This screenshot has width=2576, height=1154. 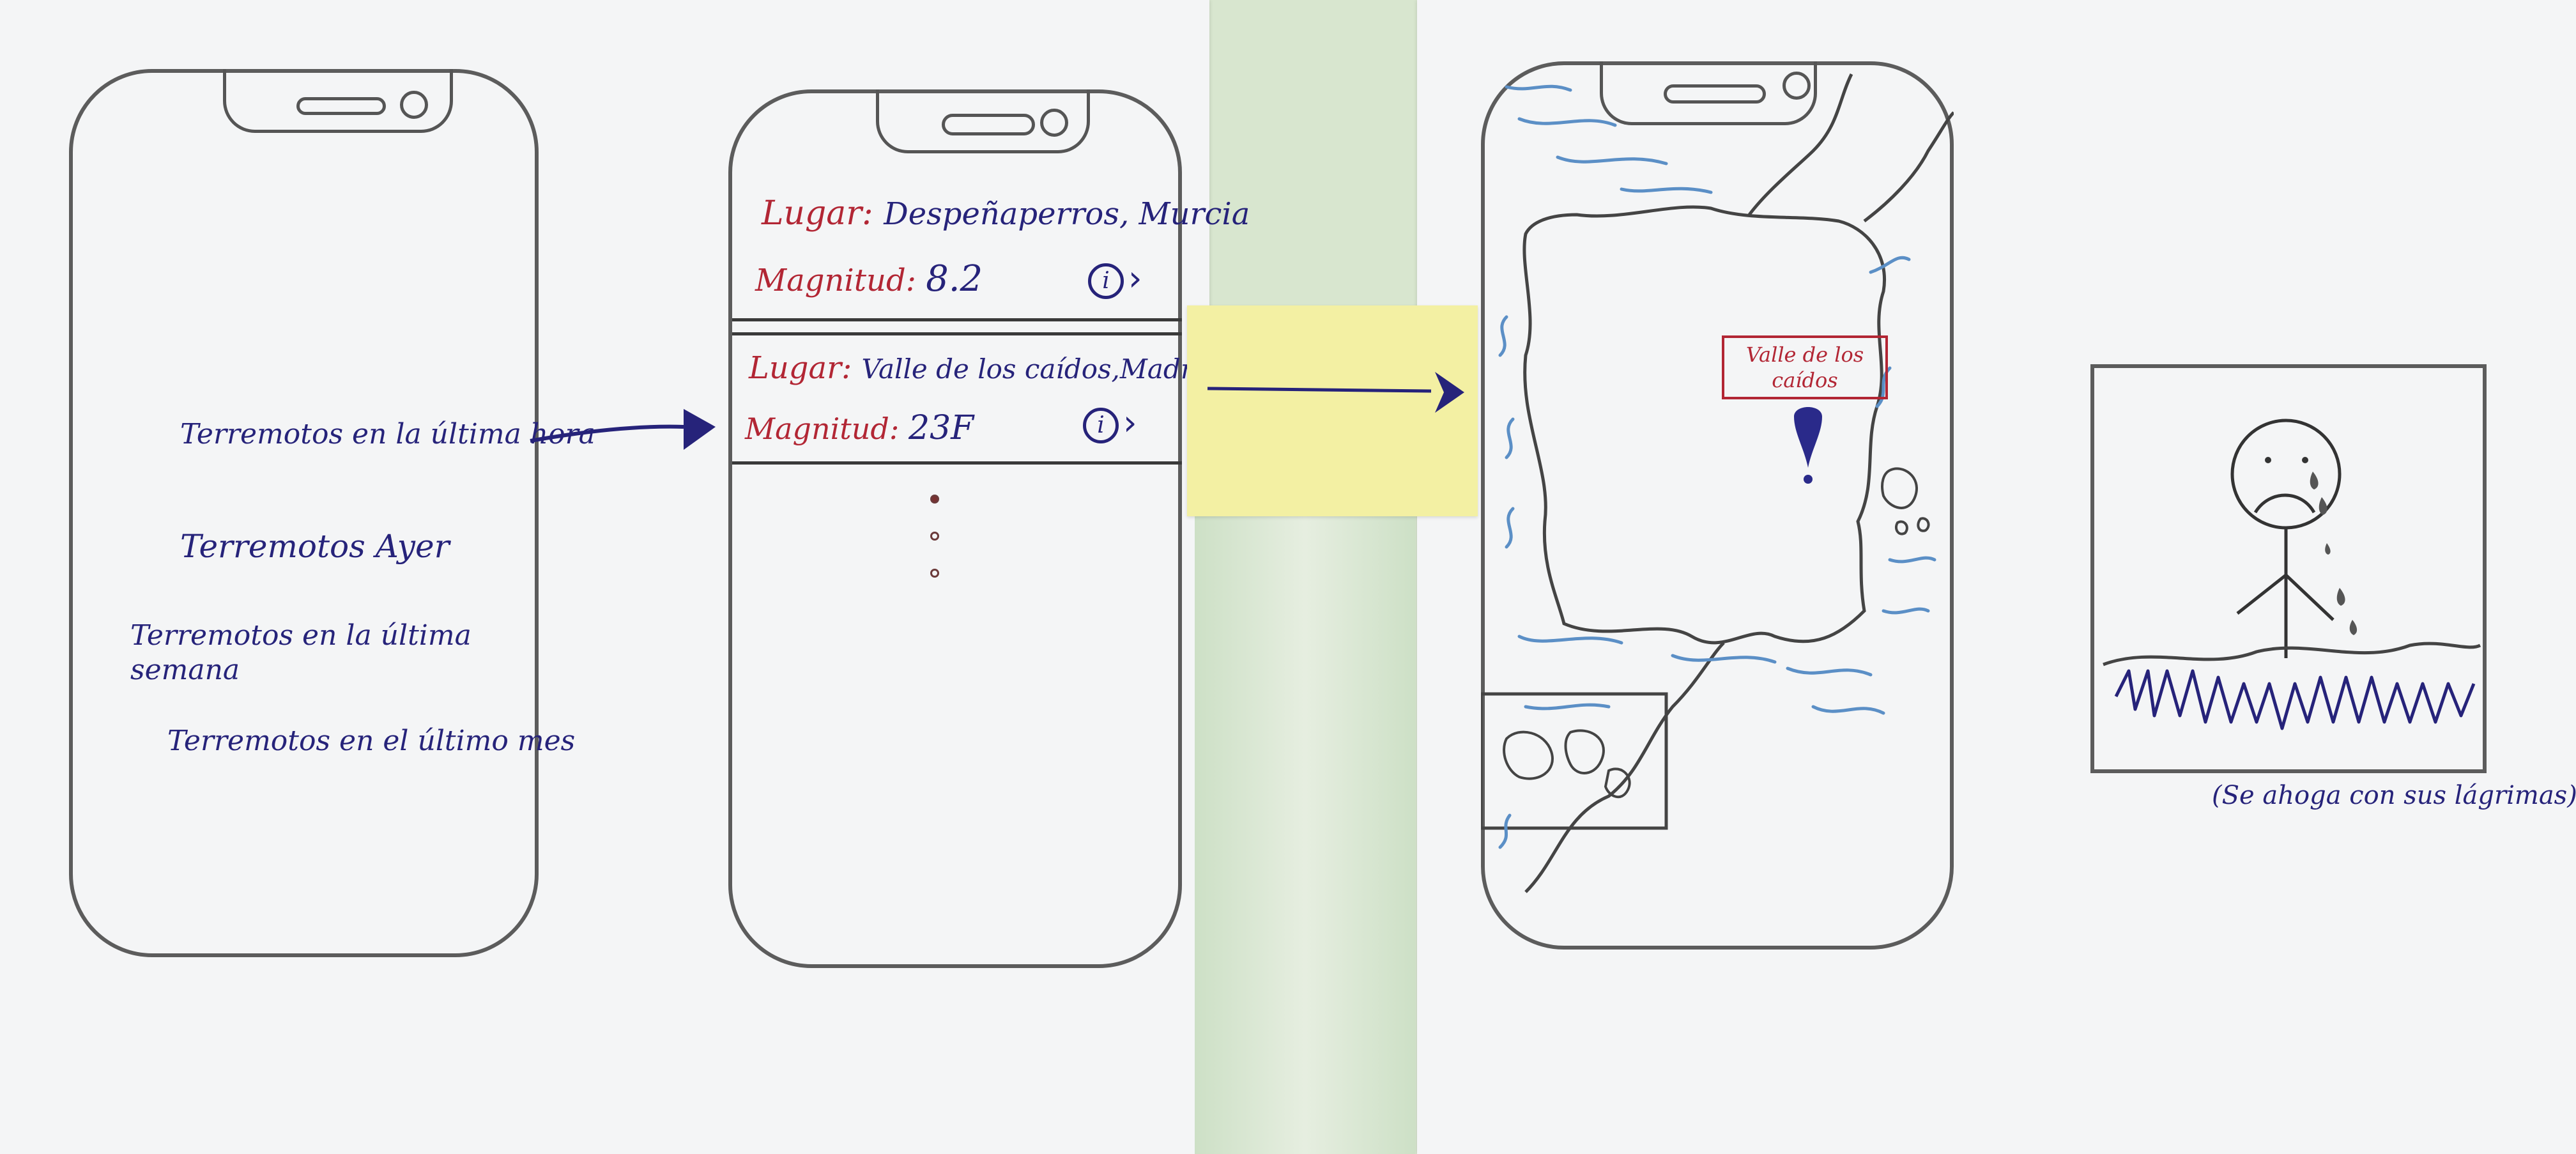 I want to click on magnitude-value: 8.2, so click(x=954, y=279).